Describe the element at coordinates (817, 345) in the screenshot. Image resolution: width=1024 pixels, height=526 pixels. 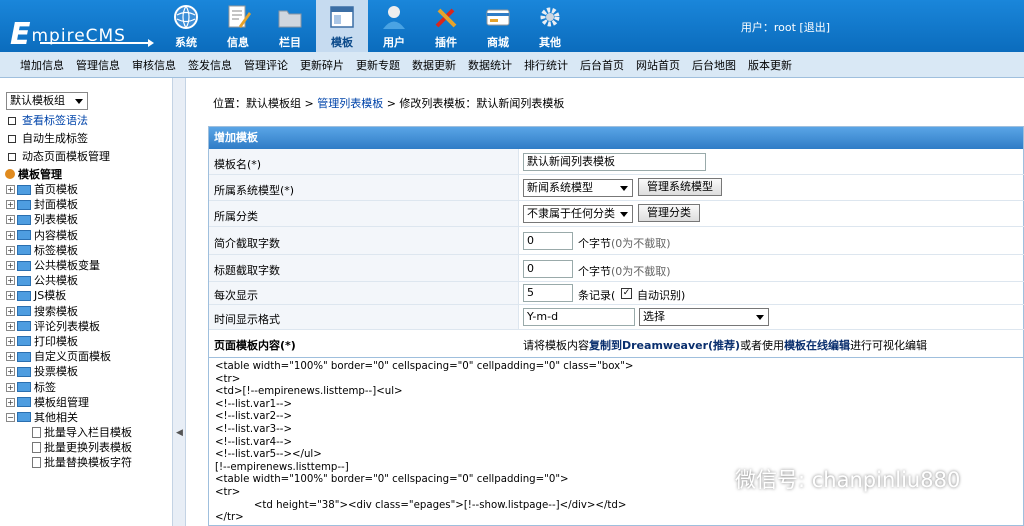
I see `online-edit-link: 模板在线编辑` at that location.